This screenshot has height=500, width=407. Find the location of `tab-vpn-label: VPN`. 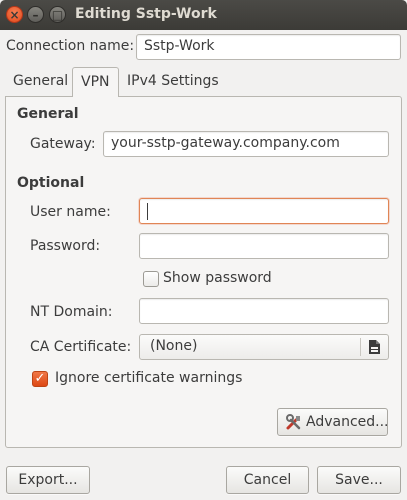

tab-vpn-label: VPN is located at coordinates (95, 82).